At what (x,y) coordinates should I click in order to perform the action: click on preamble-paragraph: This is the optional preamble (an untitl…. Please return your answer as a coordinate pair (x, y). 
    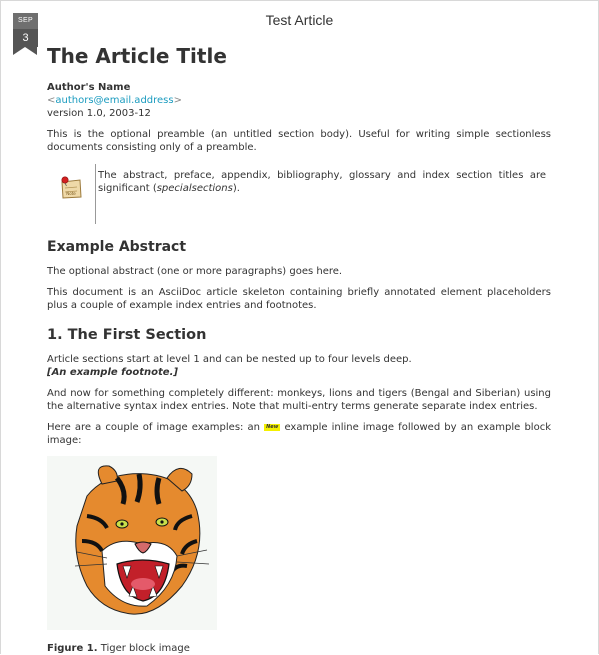
    Looking at the image, I should click on (299, 141).